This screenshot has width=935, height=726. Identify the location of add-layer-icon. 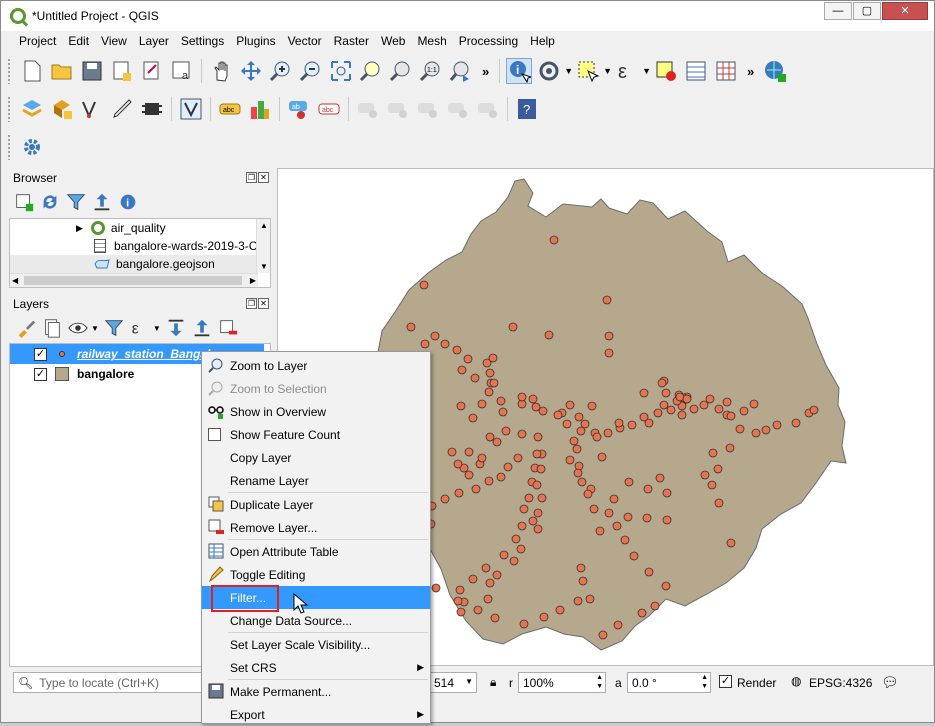
(24, 202).